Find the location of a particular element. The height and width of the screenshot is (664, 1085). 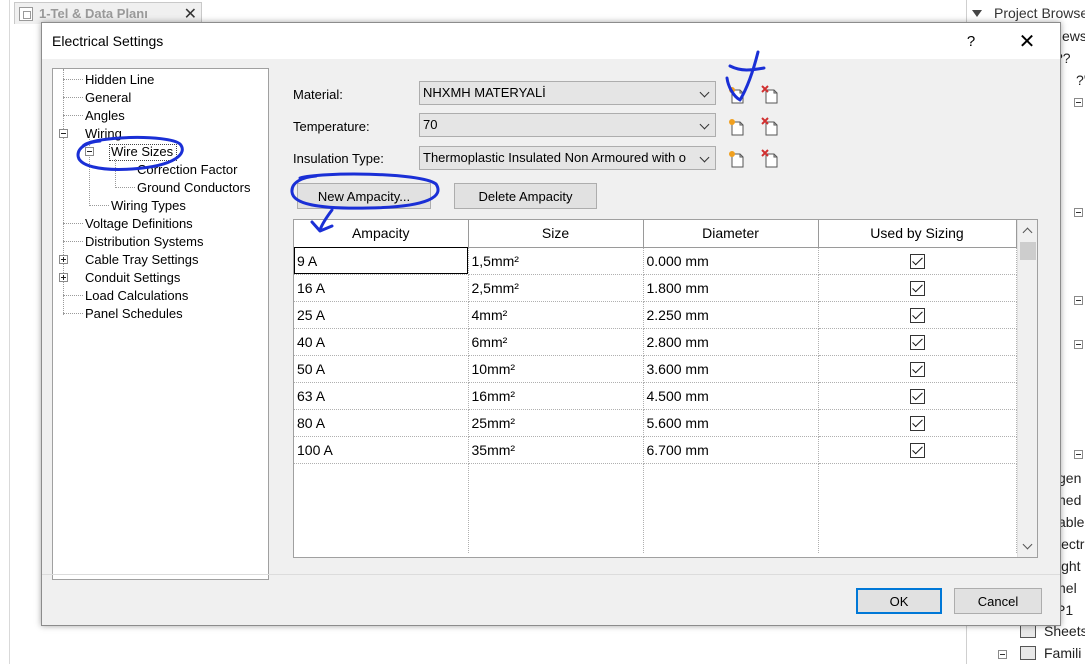

column-header-ampacity: Ampacity is located at coordinates (381, 234).